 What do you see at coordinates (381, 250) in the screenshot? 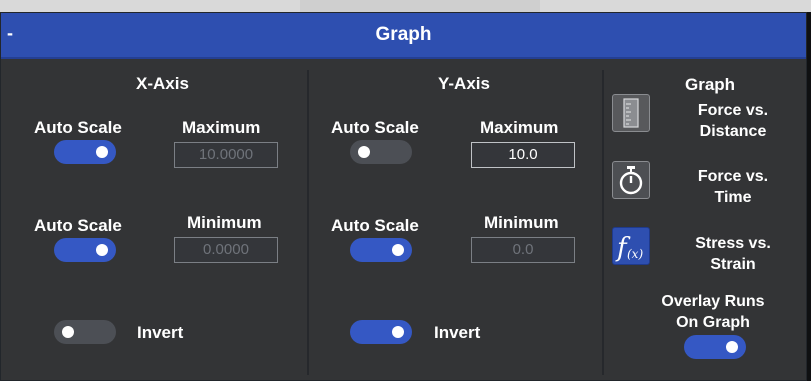
I see `y-min-auto-scale-toggle` at bounding box center [381, 250].